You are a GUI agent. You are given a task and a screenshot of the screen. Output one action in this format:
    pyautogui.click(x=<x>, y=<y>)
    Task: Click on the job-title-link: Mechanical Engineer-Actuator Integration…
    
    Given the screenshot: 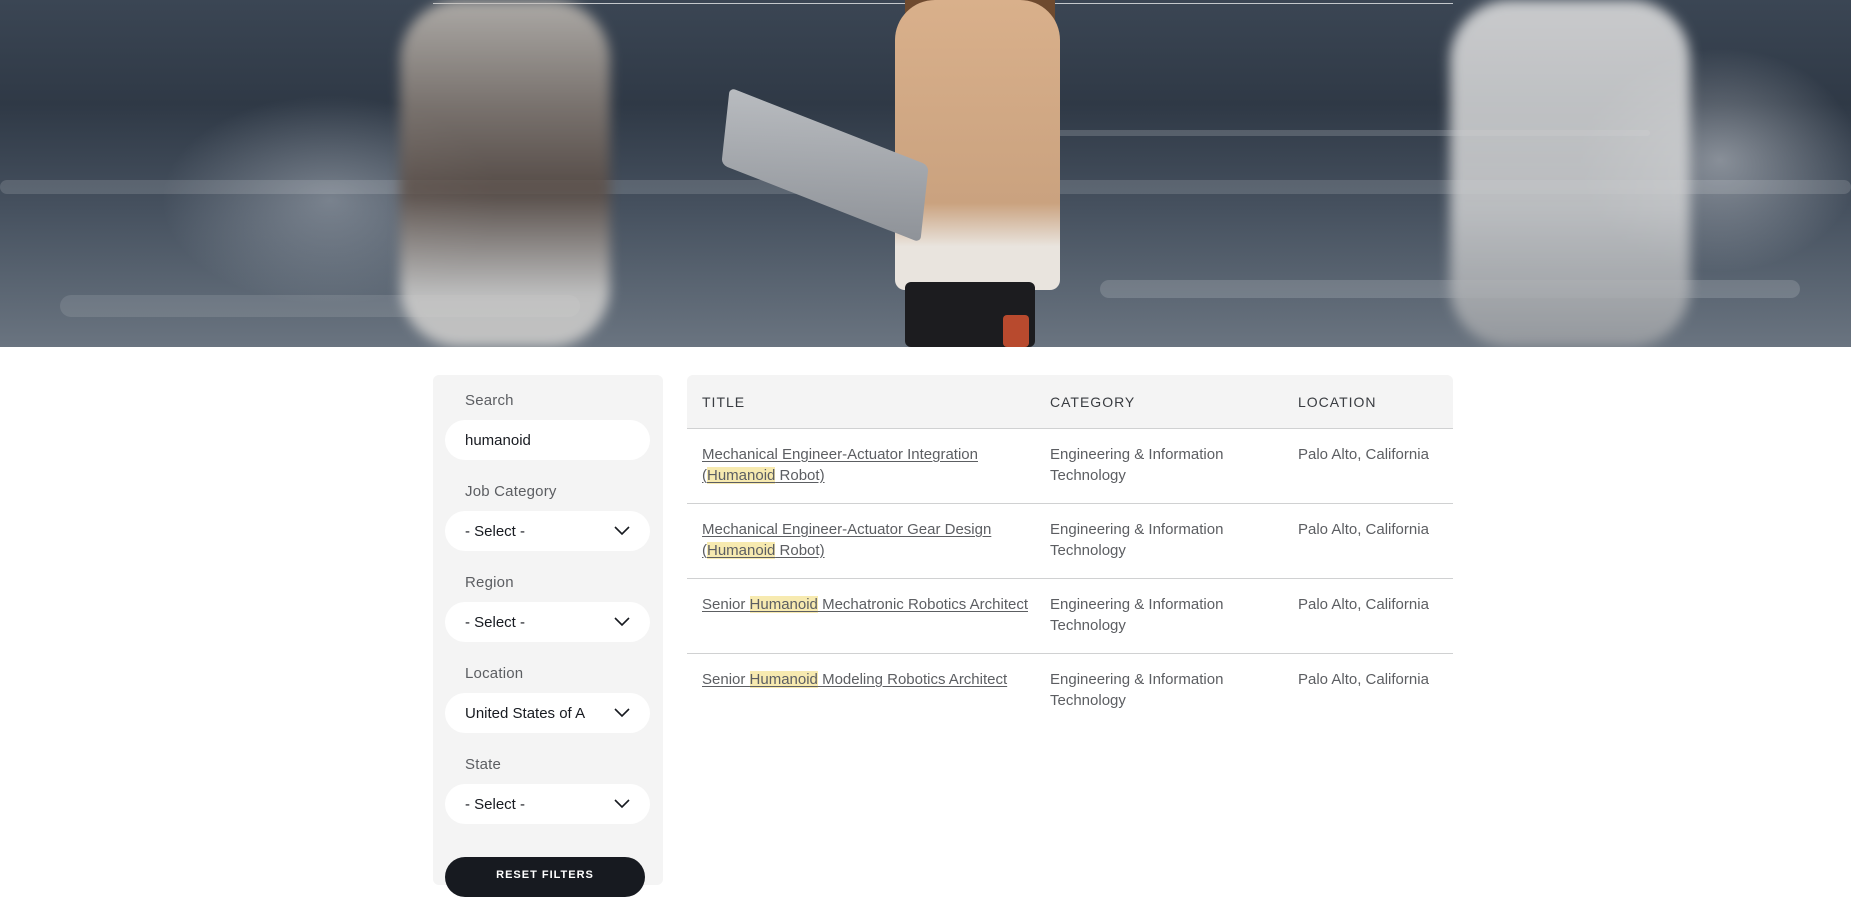 What is the action you would take?
    pyautogui.click(x=840, y=465)
    